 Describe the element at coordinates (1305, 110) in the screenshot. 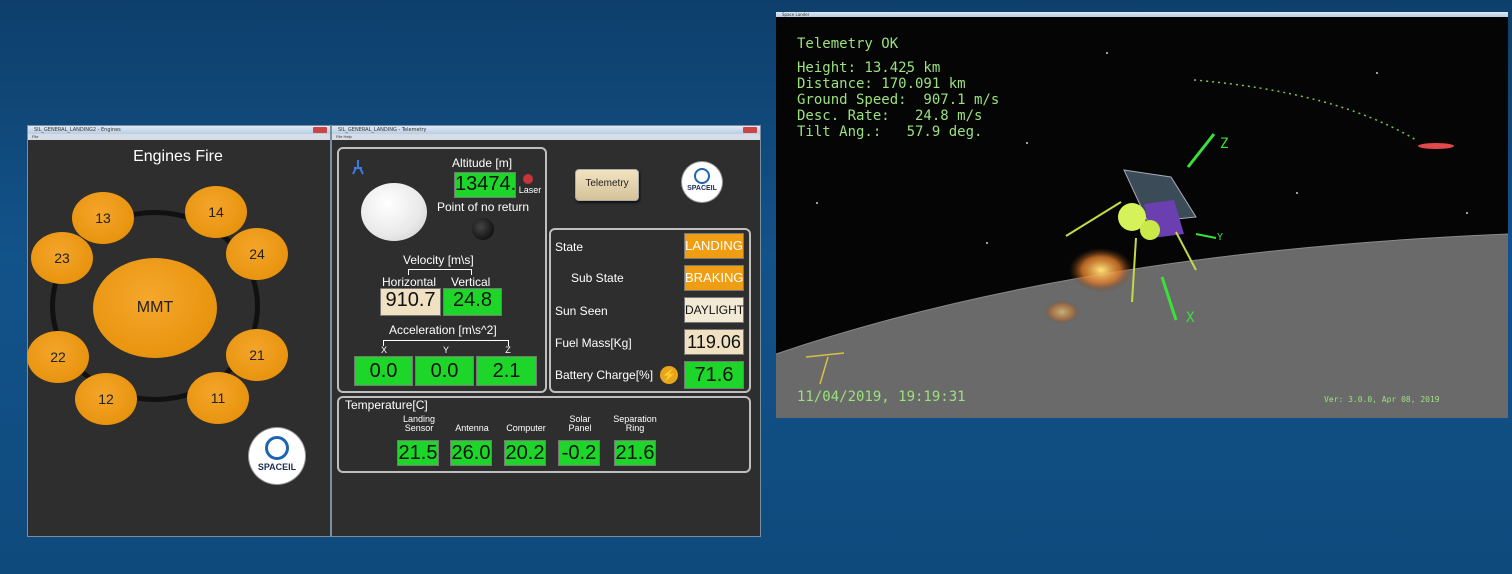

I see `trajectory-path` at that location.